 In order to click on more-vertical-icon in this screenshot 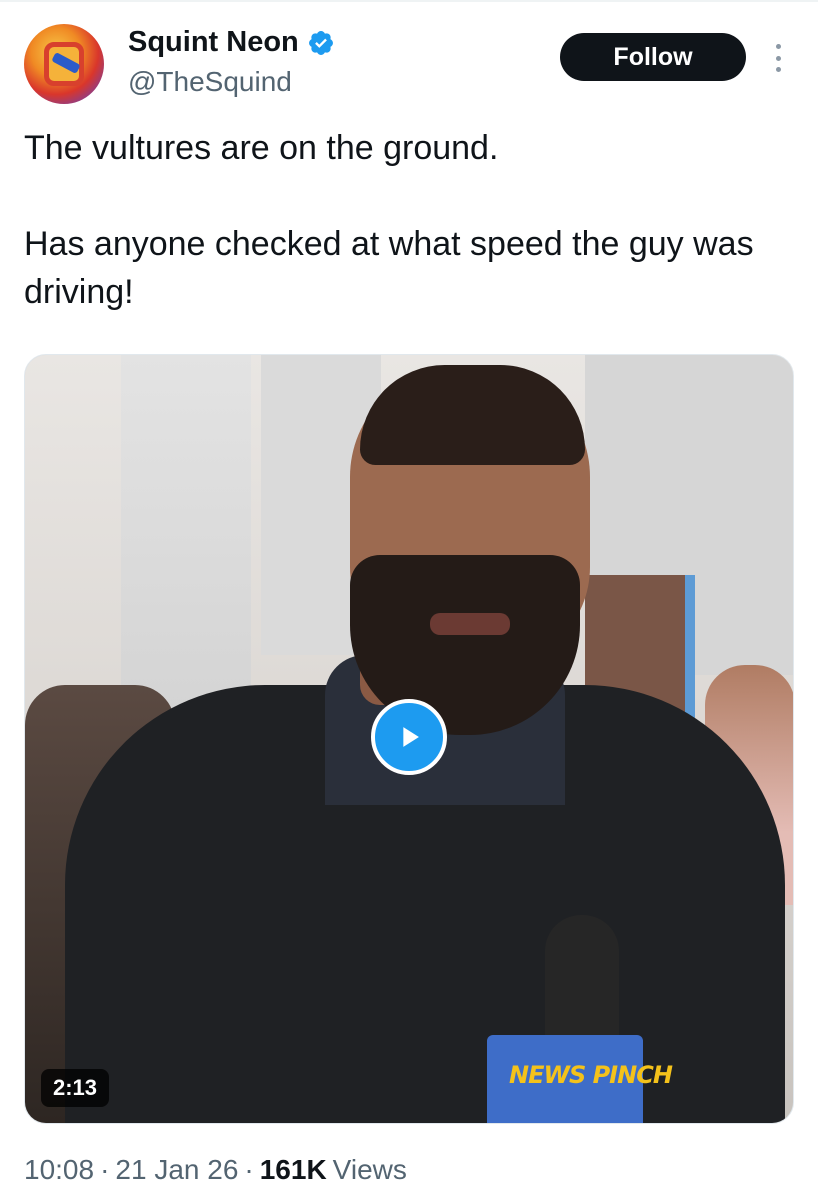, I will do `click(778, 58)`.